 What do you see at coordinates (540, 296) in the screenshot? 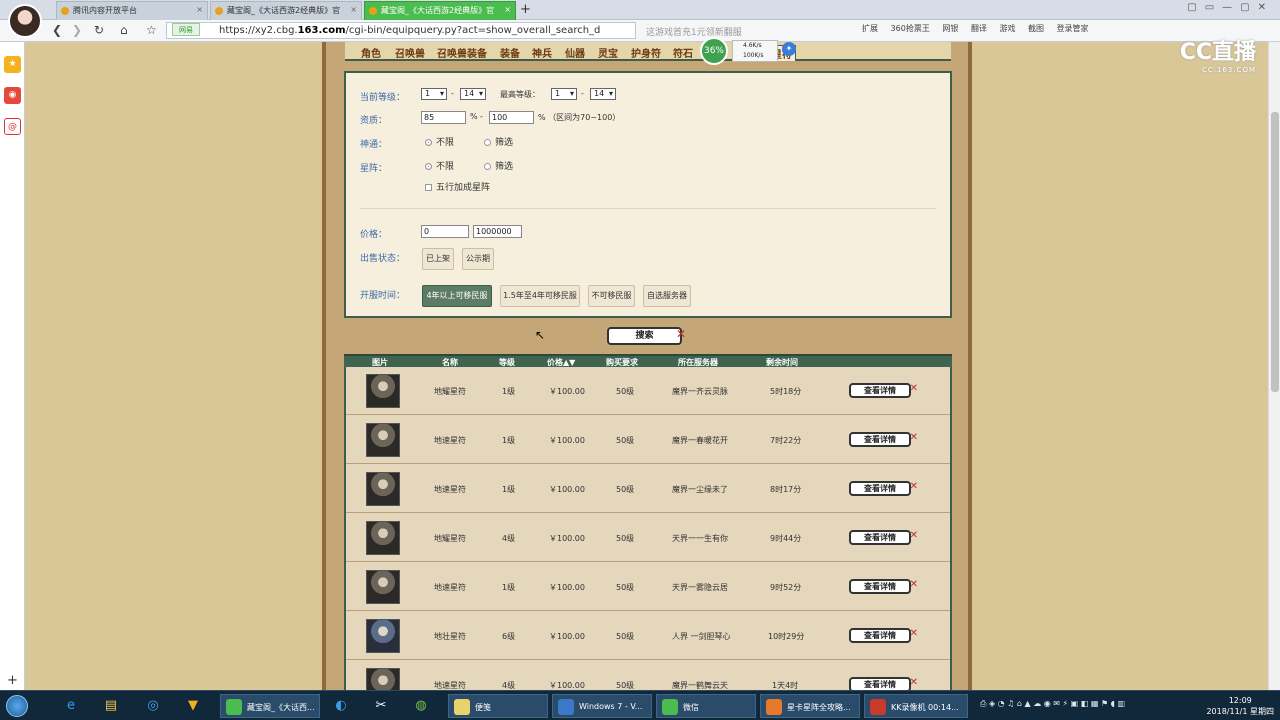
I see `open-time-1-5y-button: 1.5年至4年可移民服` at bounding box center [540, 296].